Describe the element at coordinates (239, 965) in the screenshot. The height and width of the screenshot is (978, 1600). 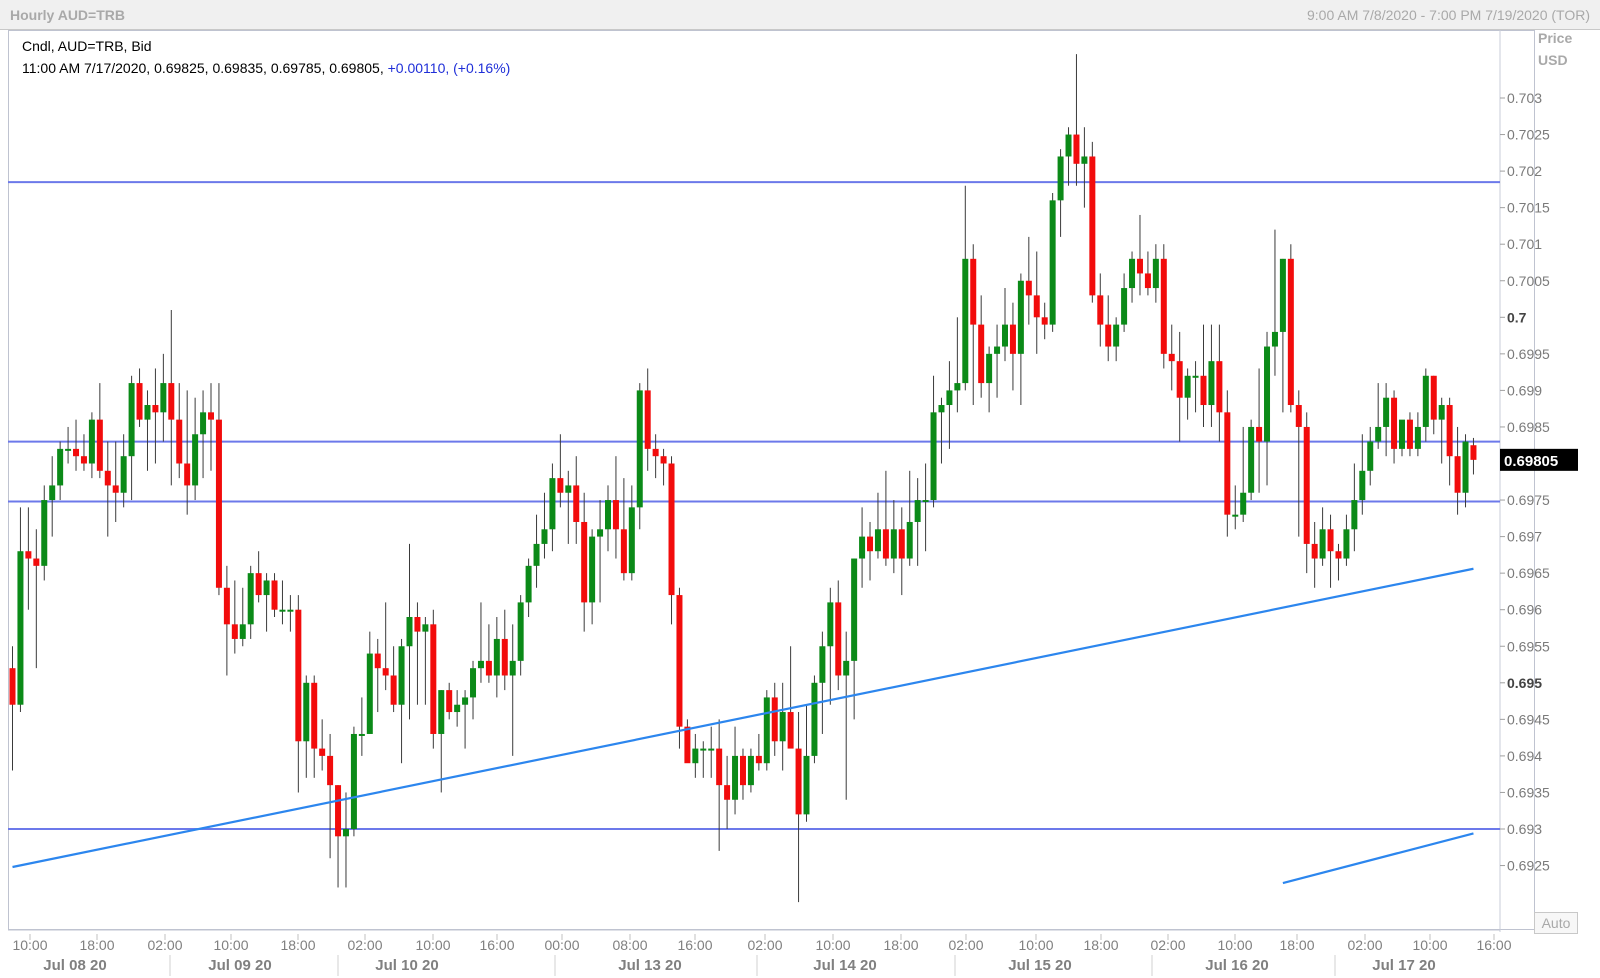
I see `x-date-label: Jul 09 20` at that location.